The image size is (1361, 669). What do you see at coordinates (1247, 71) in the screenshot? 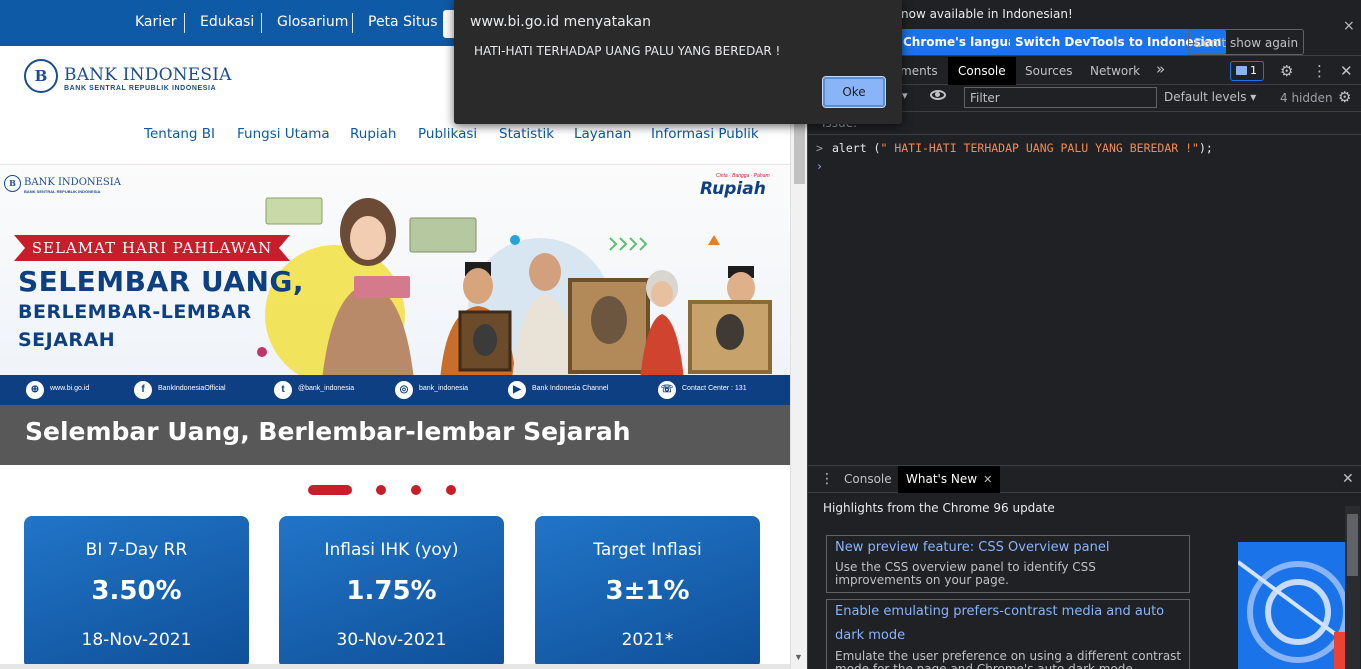
I see `issues-badge: 1` at bounding box center [1247, 71].